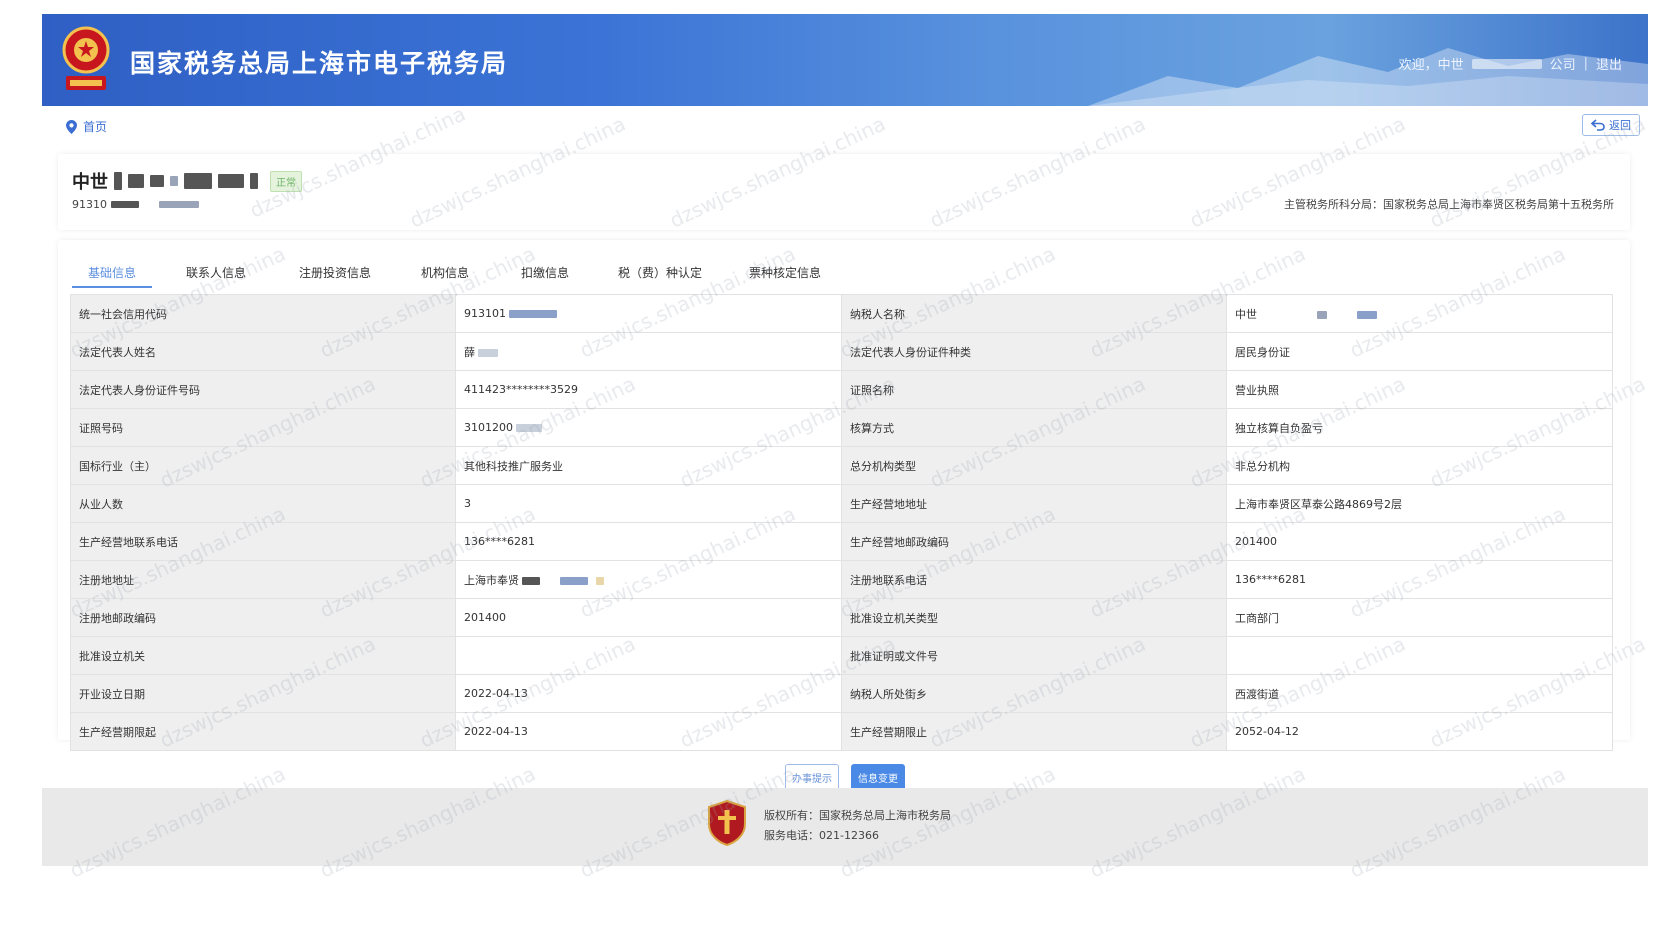 The image size is (1659, 926). What do you see at coordinates (1034, 541) in the screenshot?
I see `field-label: 生产经营地邮政编码` at bounding box center [1034, 541].